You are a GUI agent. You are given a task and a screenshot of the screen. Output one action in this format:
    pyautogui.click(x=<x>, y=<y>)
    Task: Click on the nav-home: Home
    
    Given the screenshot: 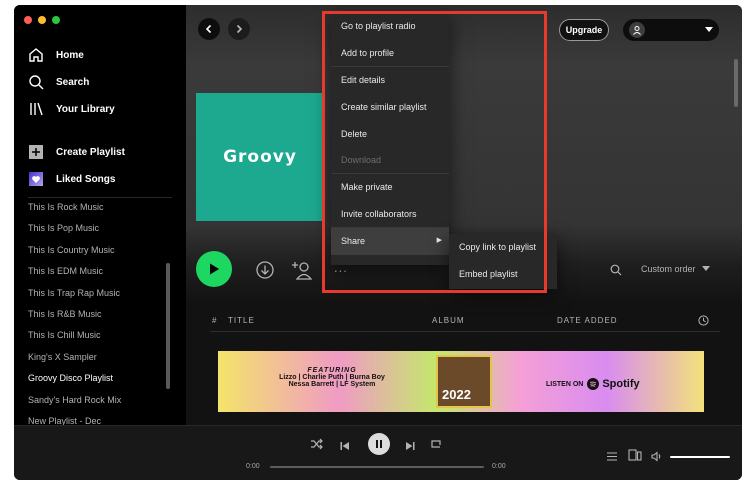 What is the action you would take?
    pyautogui.click(x=56, y=55)
    